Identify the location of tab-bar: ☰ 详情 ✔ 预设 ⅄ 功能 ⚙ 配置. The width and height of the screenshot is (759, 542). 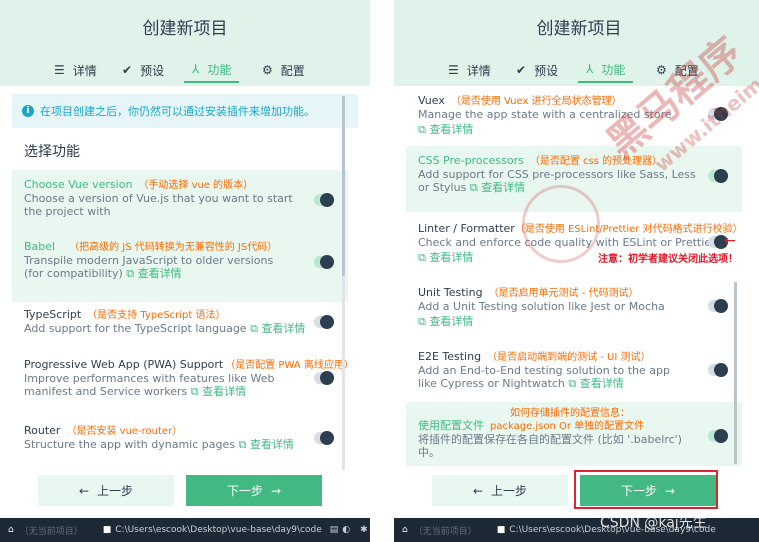
(185, 70).